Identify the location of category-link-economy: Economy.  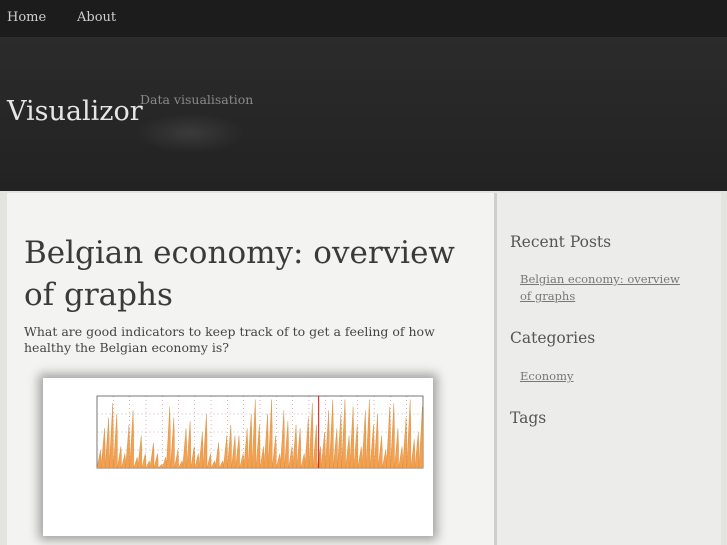
(605, 376).